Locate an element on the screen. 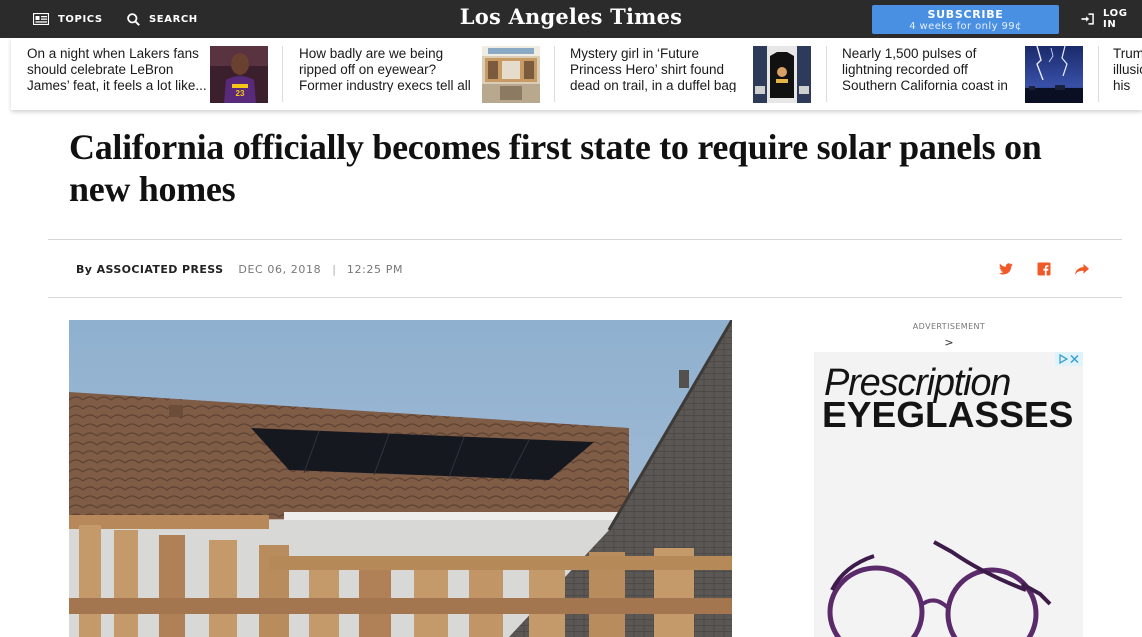  share-icon is located at coordinates (1082, 269).